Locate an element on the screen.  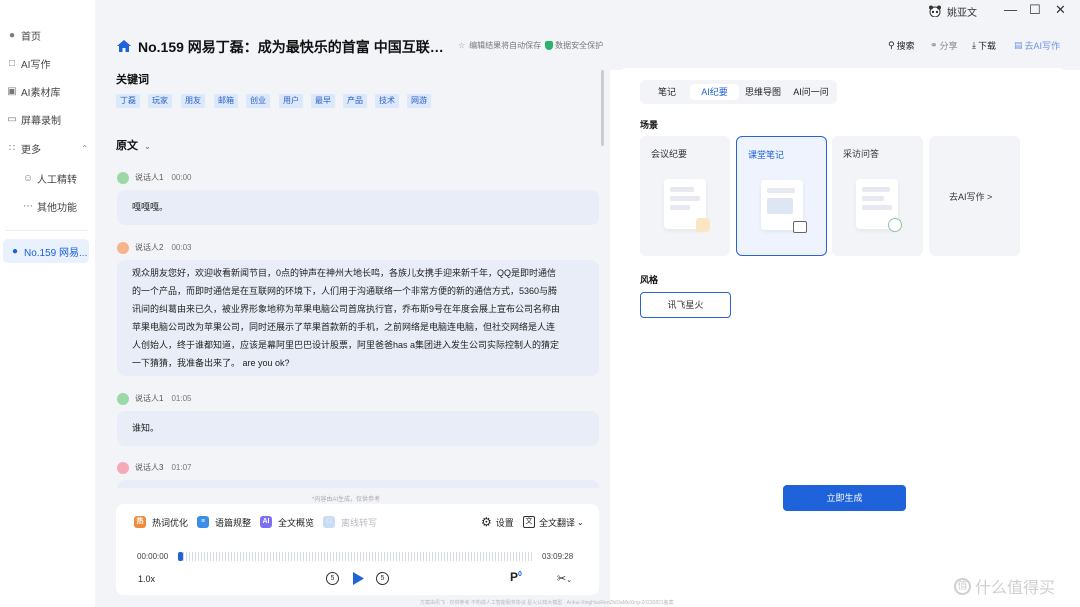
speaker-name: 说话人3 is located at coordinates (149, 467).